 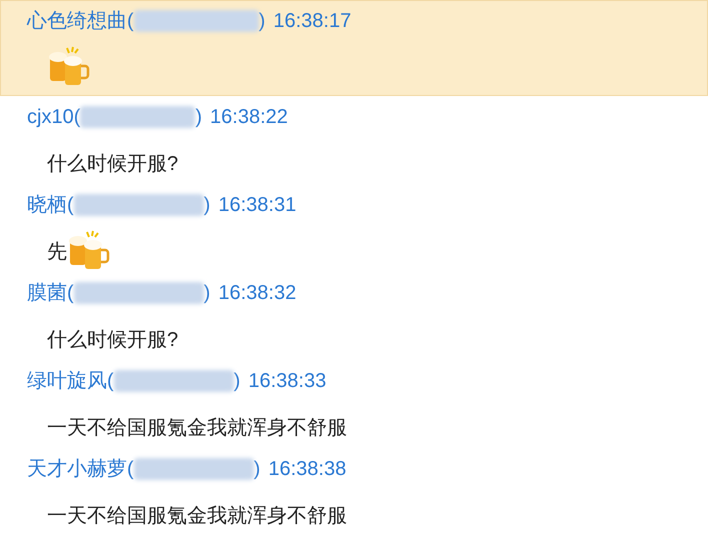 What do you see at coordinates (53, 117) in the screenshot?
I see `sender-name: cjx10(` at bounding box center [53, 117].